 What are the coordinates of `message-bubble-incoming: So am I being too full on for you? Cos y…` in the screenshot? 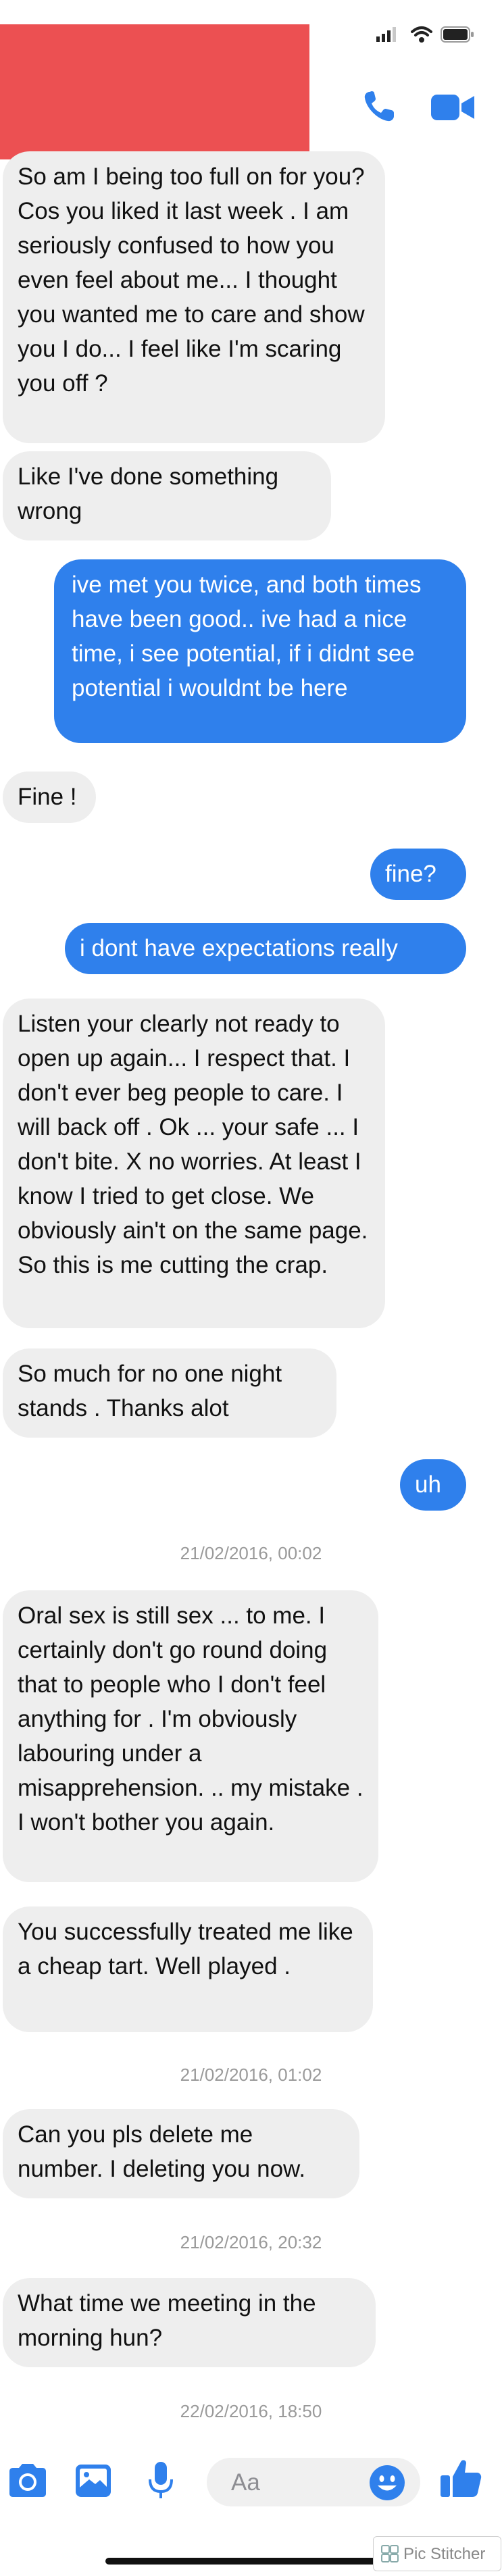 It's located at (194, 297).